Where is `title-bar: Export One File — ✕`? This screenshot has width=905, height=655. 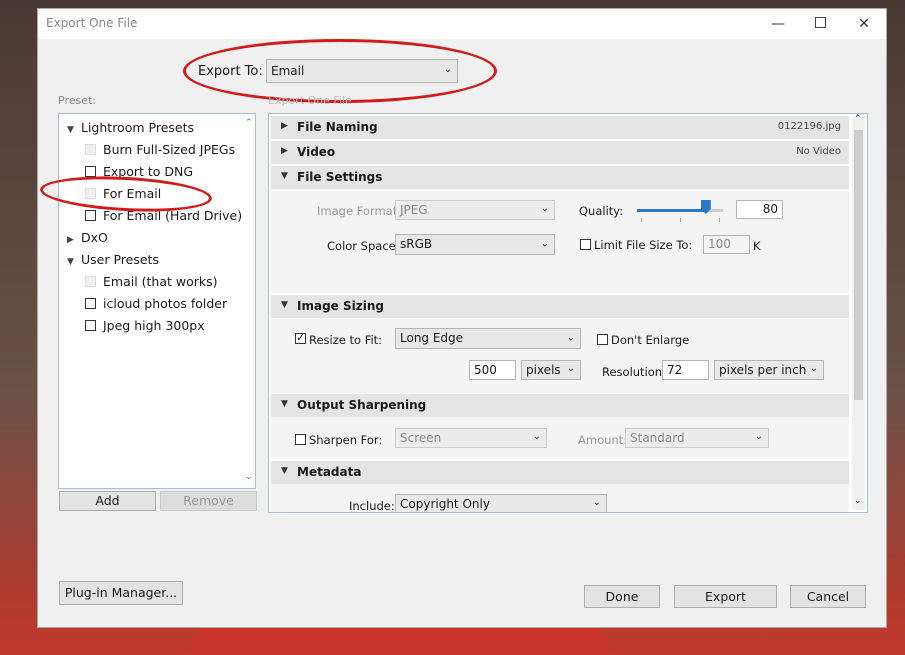
title-bar: Export One File — ✕ is located at coordinates (462, 24).